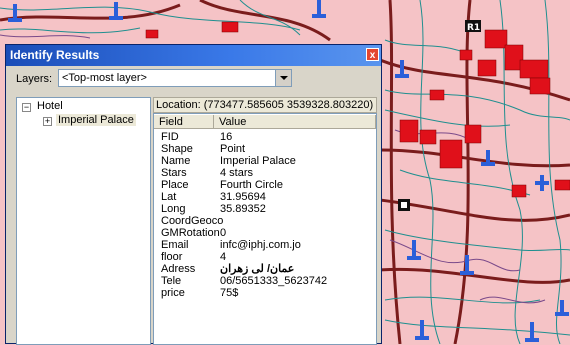  Describe the element at coordinates (50, 106) in the screenshot. I see `tree-item-hotel: Hotel` at that location.